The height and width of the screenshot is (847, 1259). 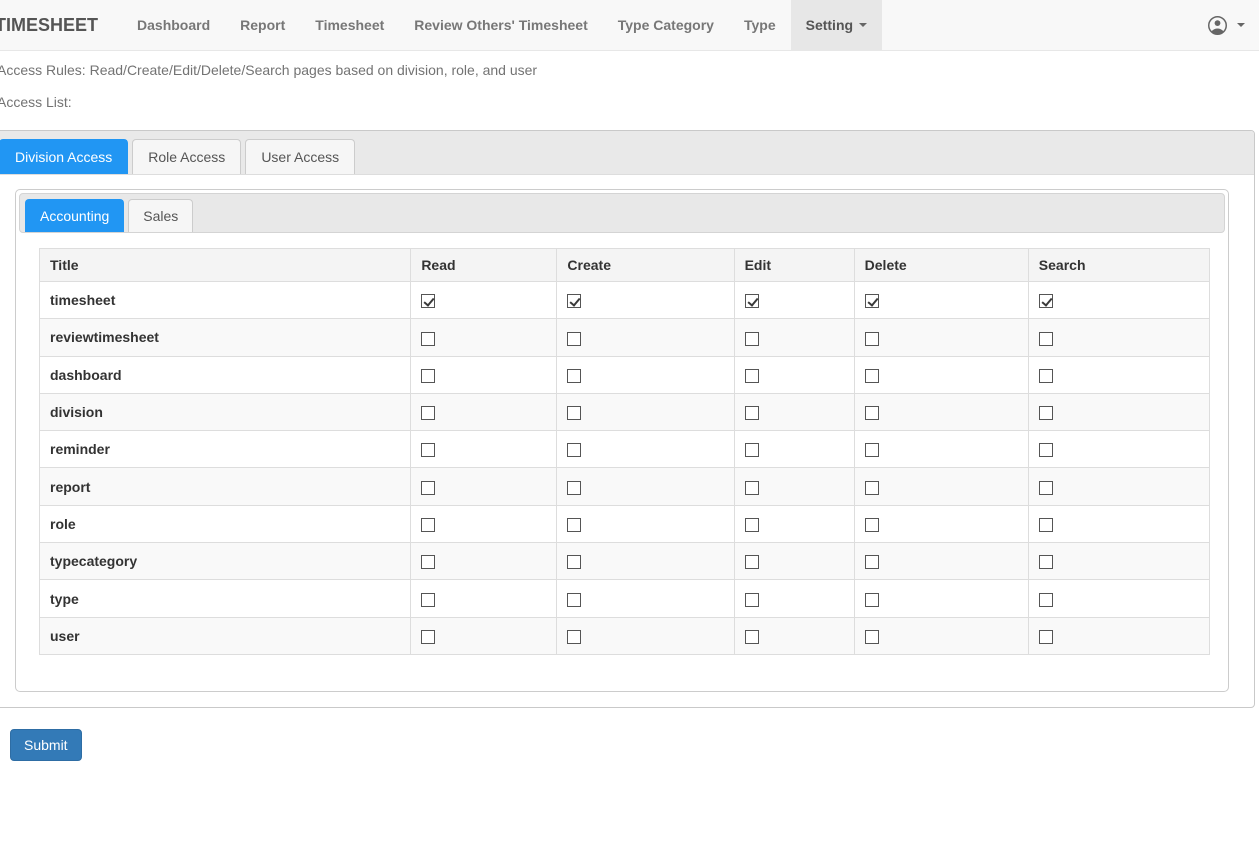 I want to click on tab-role-access: Role Access, so click(x=187, y=156).